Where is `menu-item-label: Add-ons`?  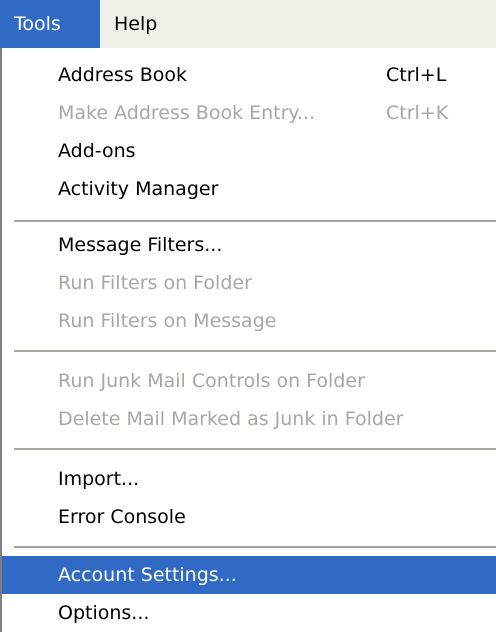 menu-item-label: Add-ons is located at coordinates (97, 151).